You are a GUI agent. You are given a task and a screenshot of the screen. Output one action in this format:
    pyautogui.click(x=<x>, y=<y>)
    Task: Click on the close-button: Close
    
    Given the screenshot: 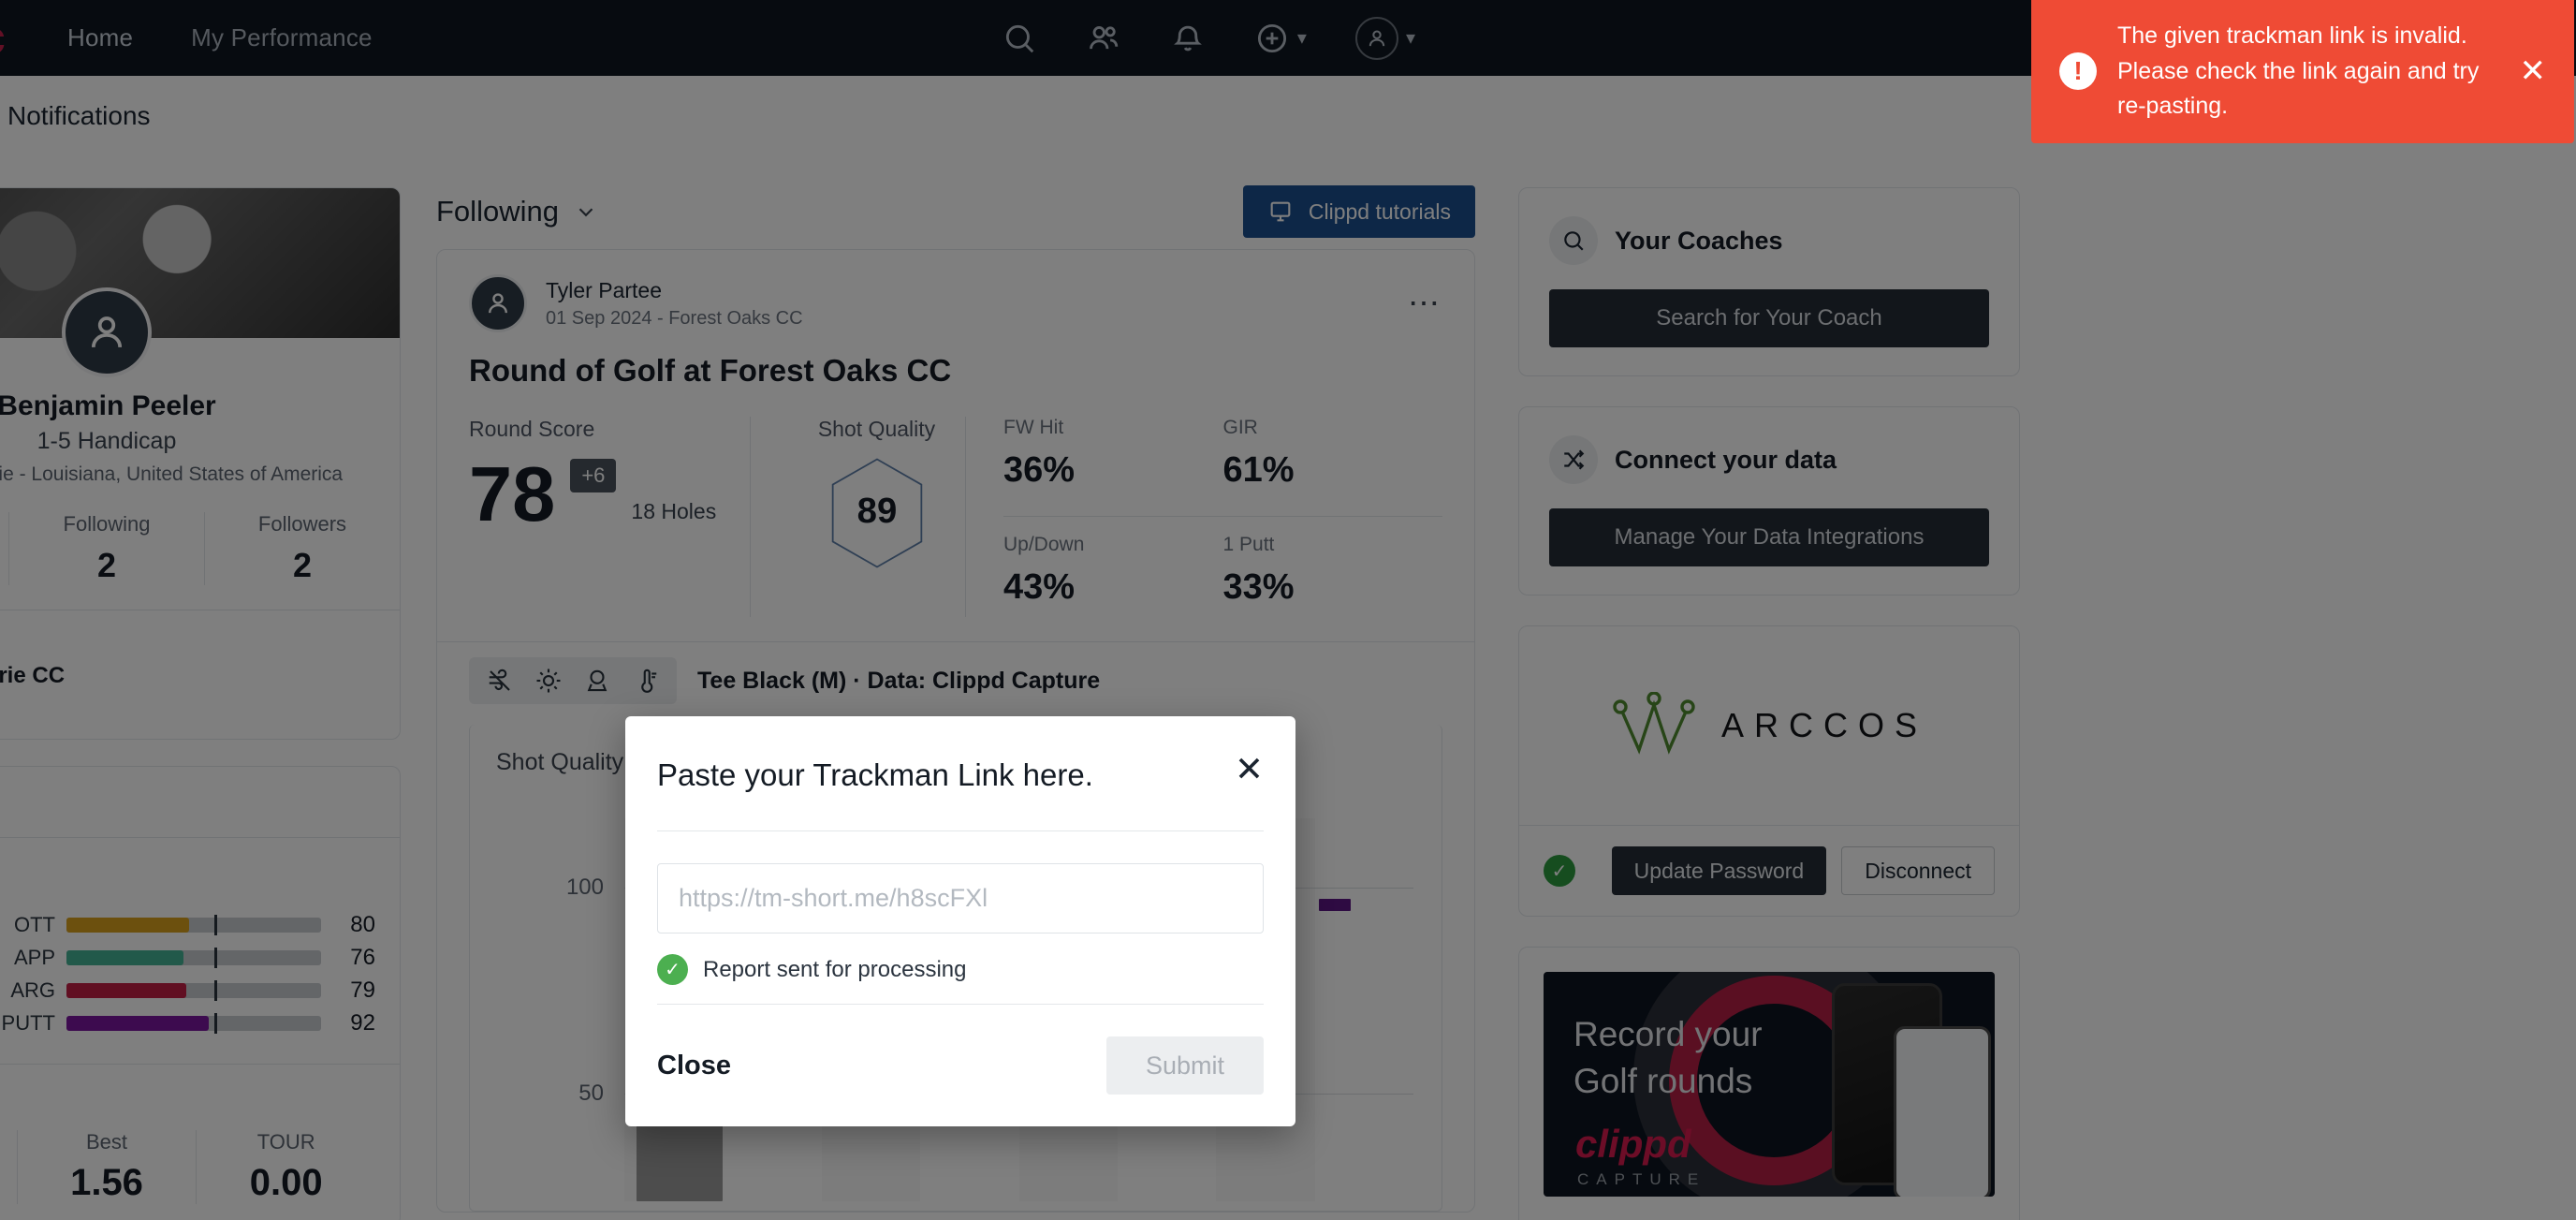 What is the action you would take?
    pyautogui.click(x=694, y=1066)
    